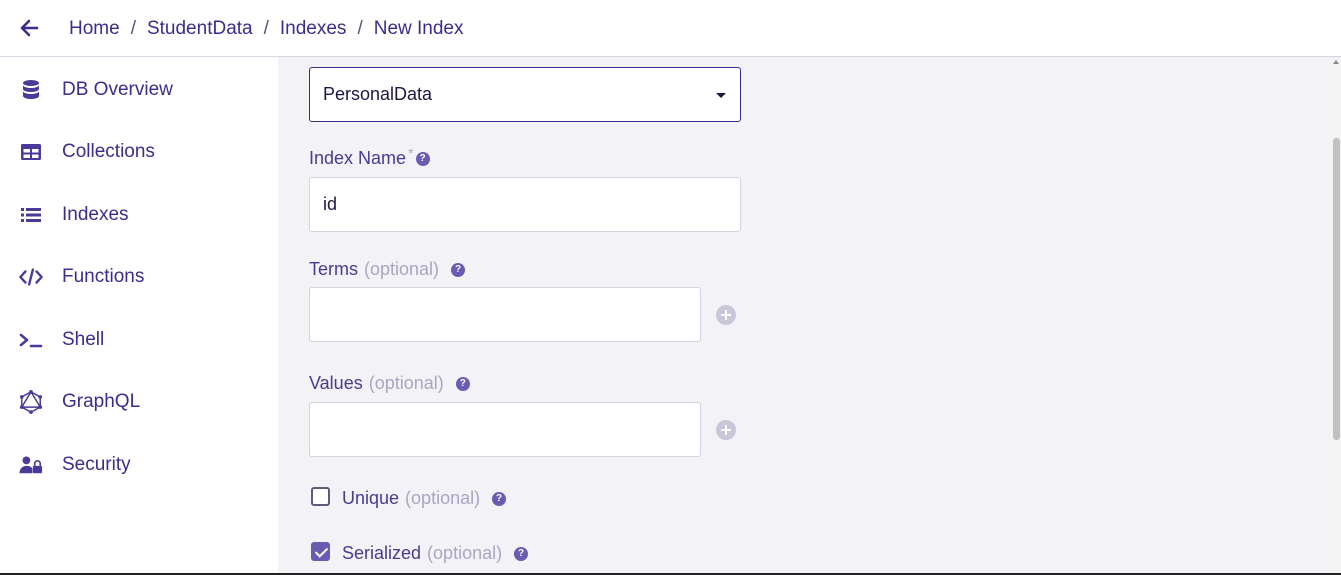  I want to click on values-label: Values (optional) ?, so click(389, 383).